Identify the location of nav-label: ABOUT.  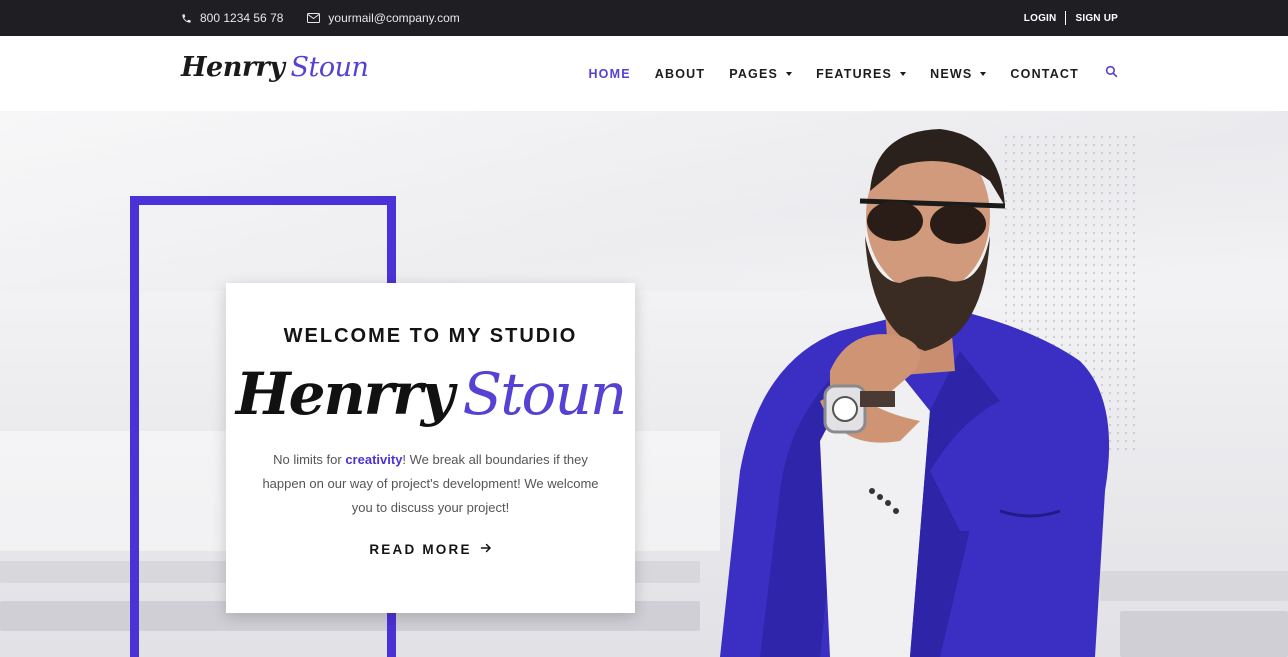
(680, 73).